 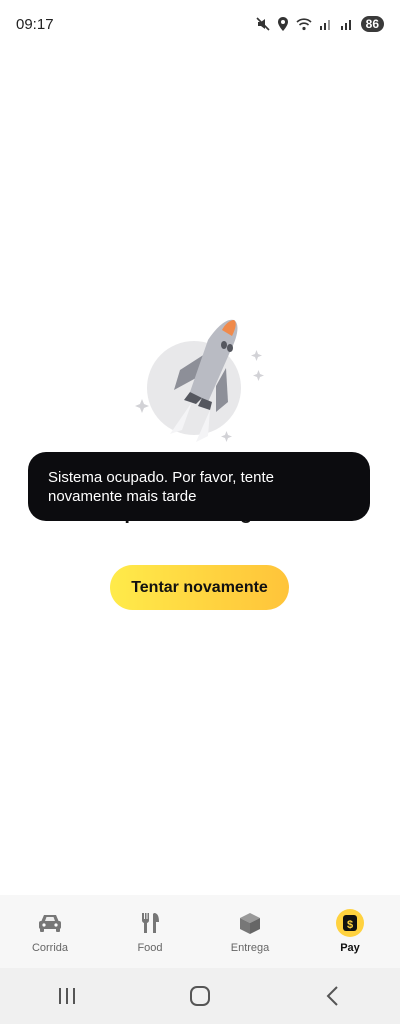 What do you see at coordinates (283, 24) in the screenshot?
I see `location-icon` at bounding box center [283, 24].